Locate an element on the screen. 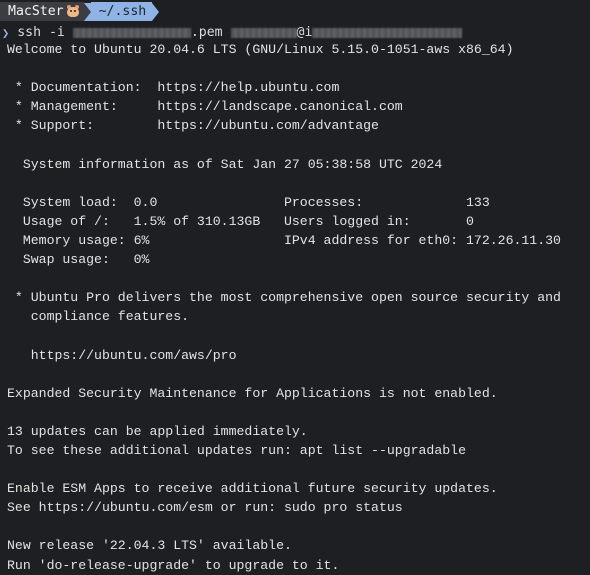 This screenshot has height=575, width=590. output-line: * Documentation: https://help.ubuntu.com is located at coordinates (173, 88).